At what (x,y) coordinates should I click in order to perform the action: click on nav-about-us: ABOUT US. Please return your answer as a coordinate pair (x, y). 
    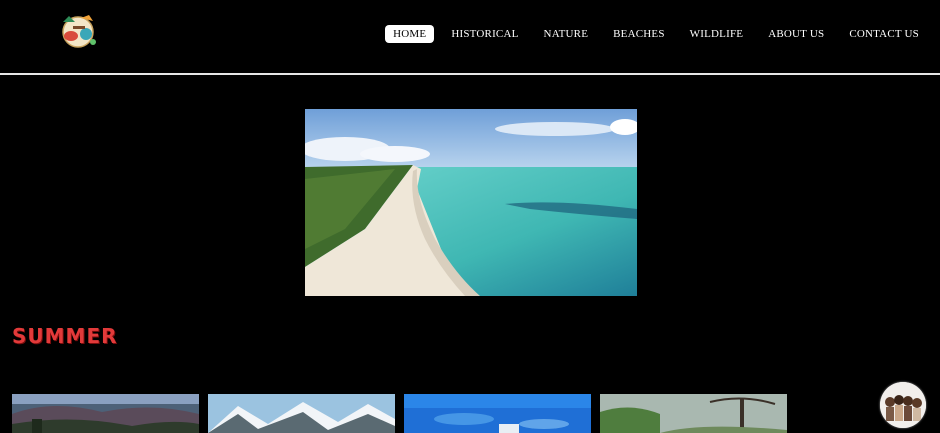
    Looking at the image, I should click on (796, 34).